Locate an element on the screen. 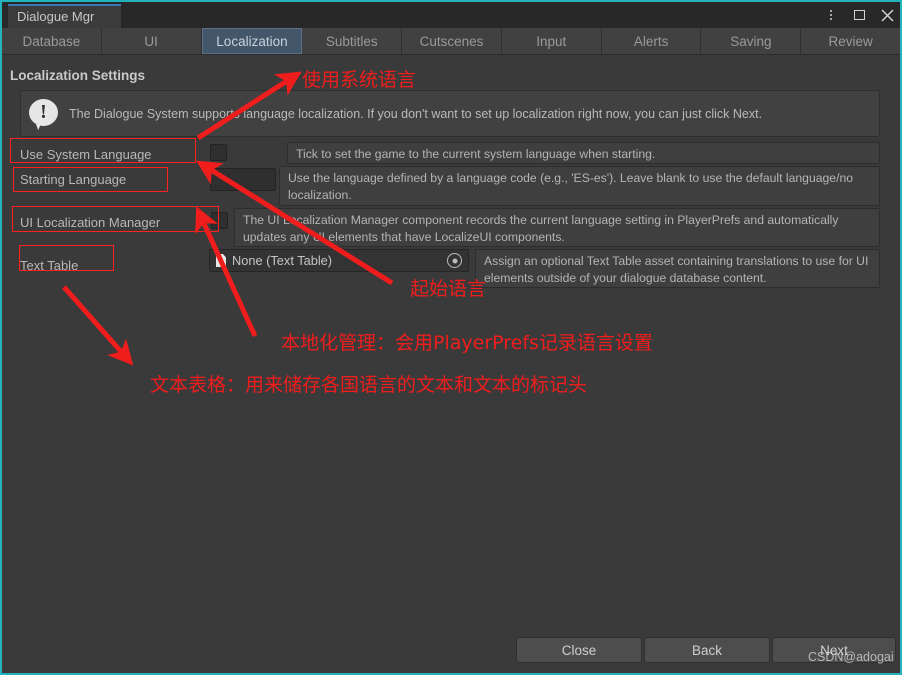 This screenshot has width=902, height=675. tab-database: Database is located at coordinates (52, 41).